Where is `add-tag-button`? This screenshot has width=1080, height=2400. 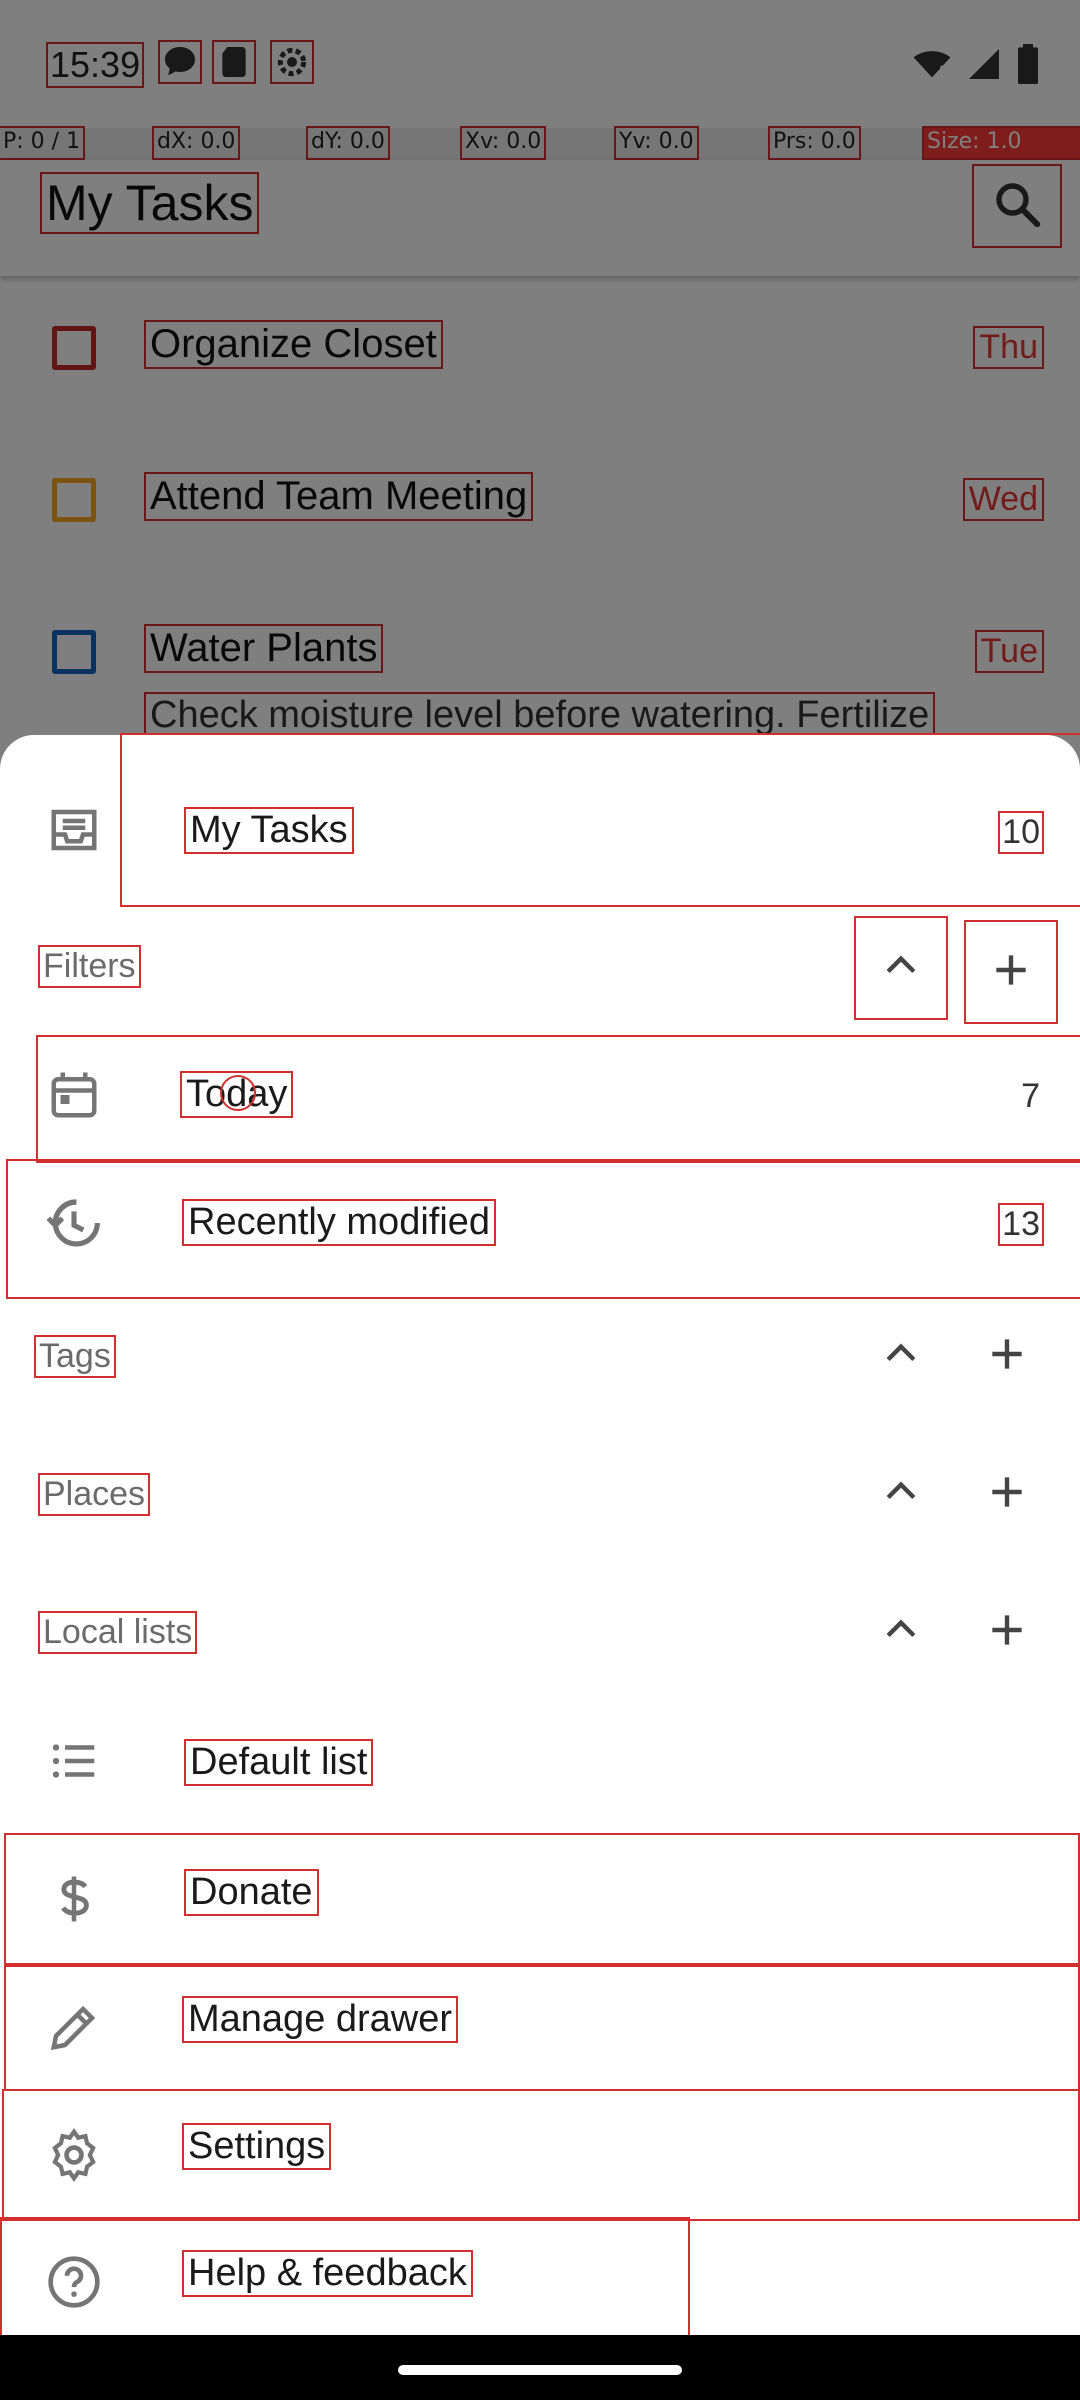 add-tag-button is located at coordinates (1007, 1356).